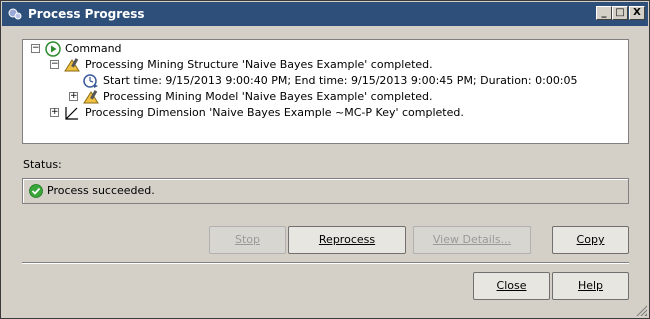 The image size is (650, 319). Describe the element at coordinates (101, 190) in the screenshot. I see `status-text: Process succeeded.` at that location.